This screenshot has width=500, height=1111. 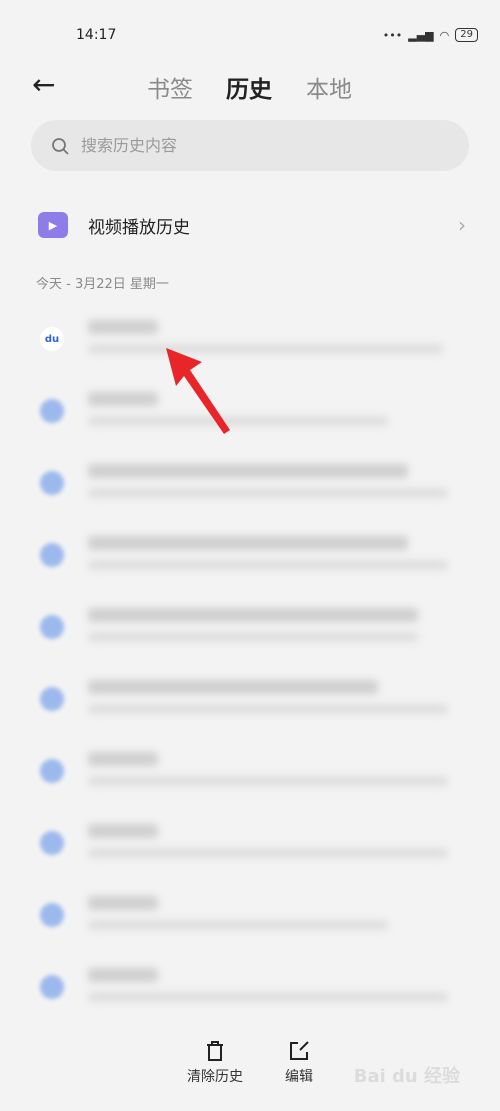 What do you see at coordinates (250, 340) in the screenshot?
I see `history-item: du` at bounding box center [250, 340].